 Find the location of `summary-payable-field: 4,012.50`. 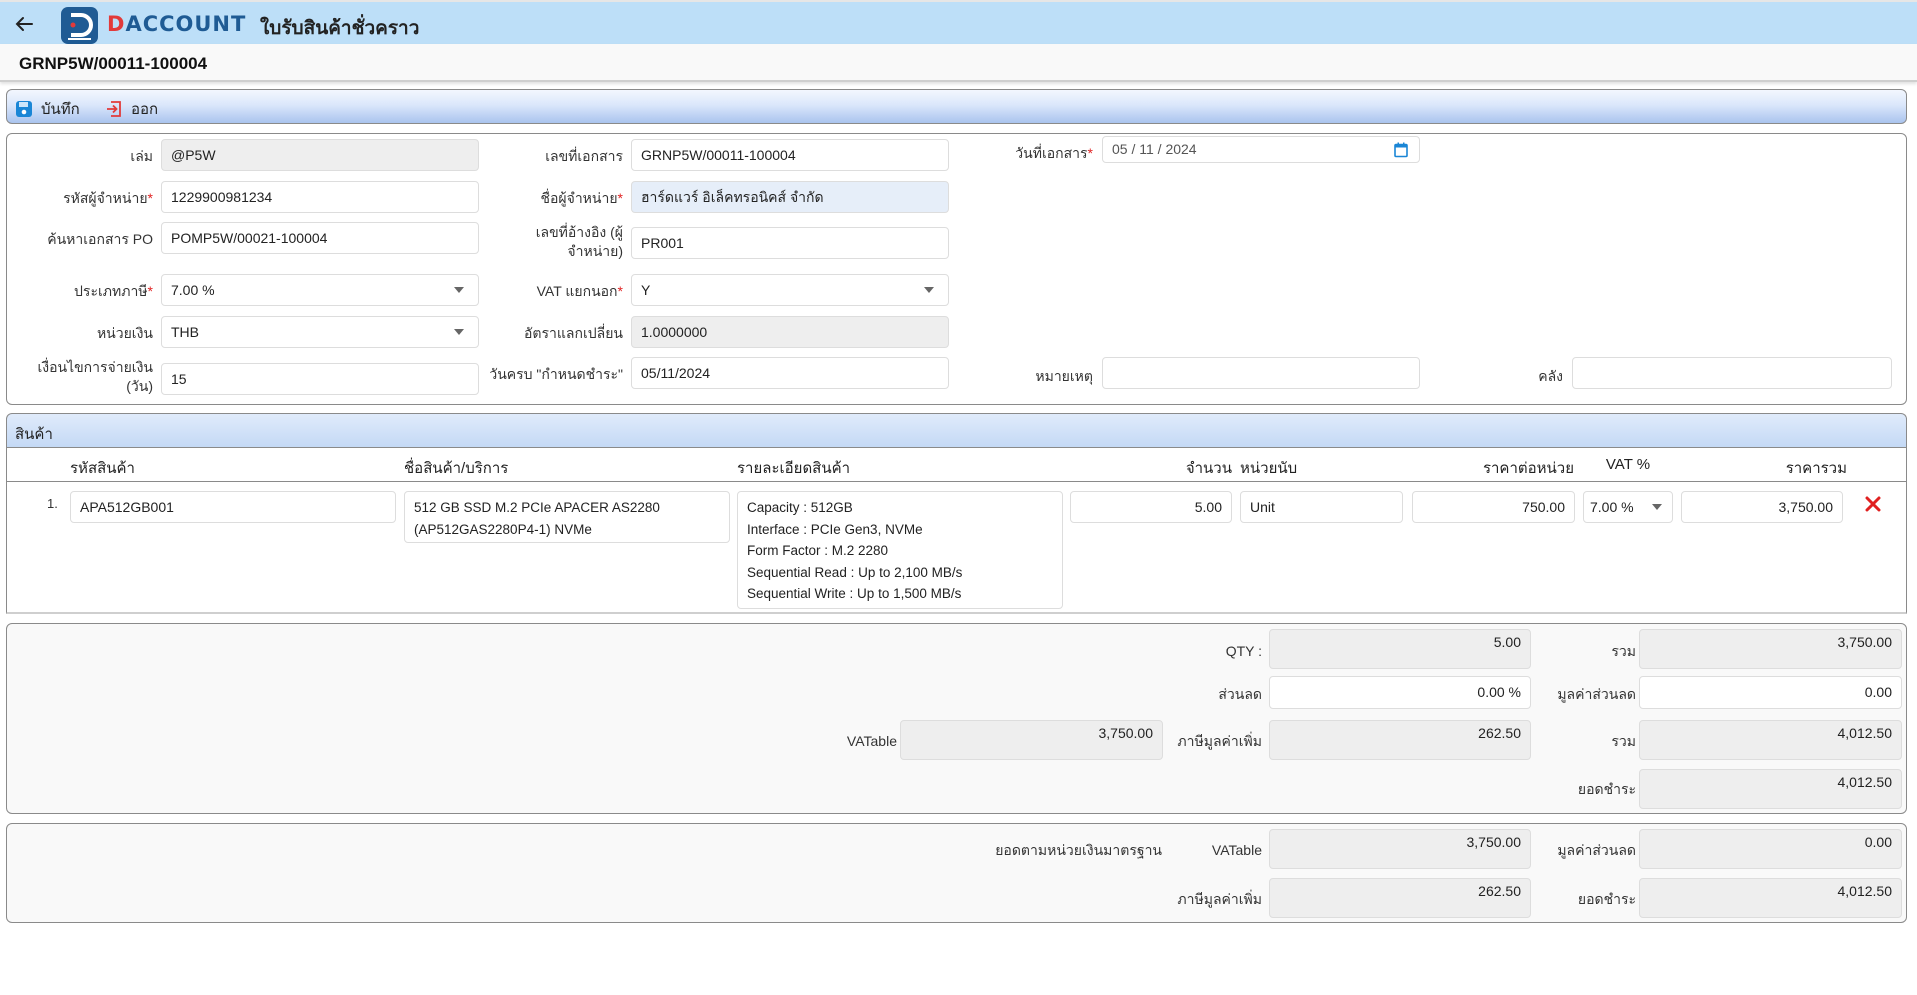

summary-payable-field: 4,012.50 is located at coordinates (1770, 789).